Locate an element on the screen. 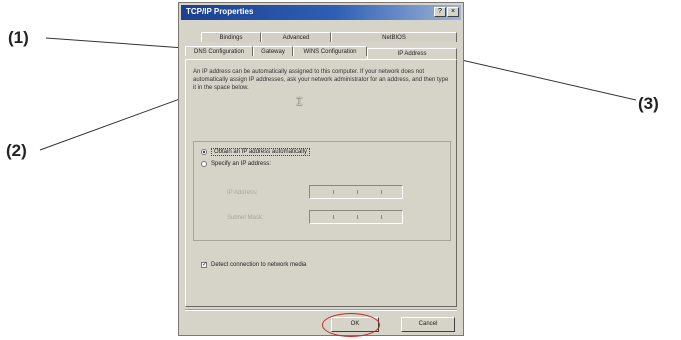  button-separator is located at coordinates (321, 310).